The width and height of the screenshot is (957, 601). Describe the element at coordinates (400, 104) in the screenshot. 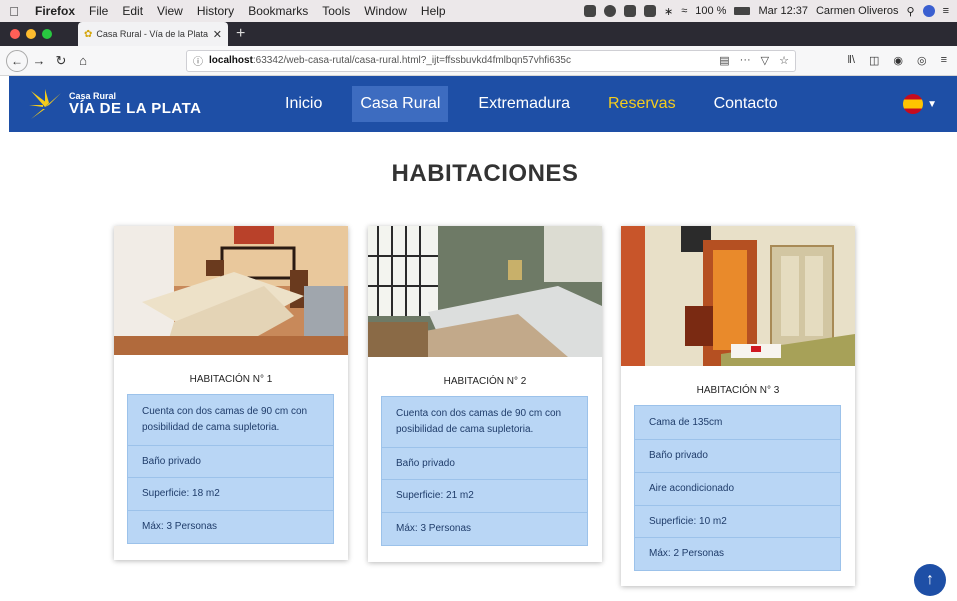

I see `nav-casa-rural: Casa Rural` at that location.